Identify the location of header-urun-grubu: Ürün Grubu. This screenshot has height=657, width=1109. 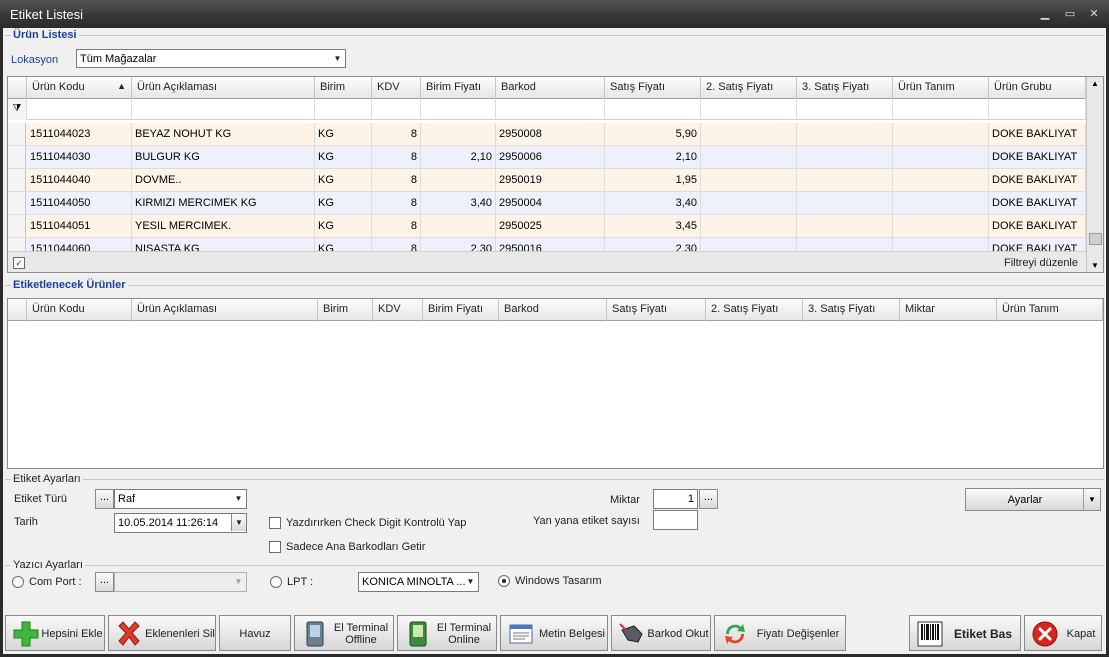
(1037, 88).